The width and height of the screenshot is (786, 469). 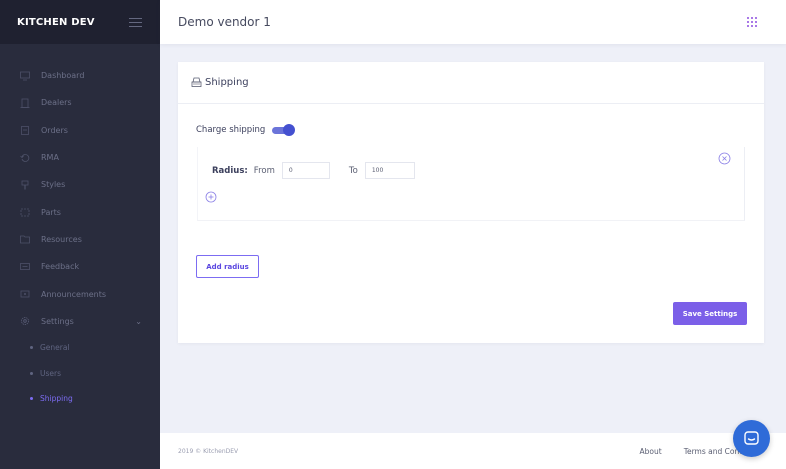 What do you see at coordinates (692, 451) in the screenshot?
I see `footer-links: About Terms and Cond` at bounding box center [692, 451].